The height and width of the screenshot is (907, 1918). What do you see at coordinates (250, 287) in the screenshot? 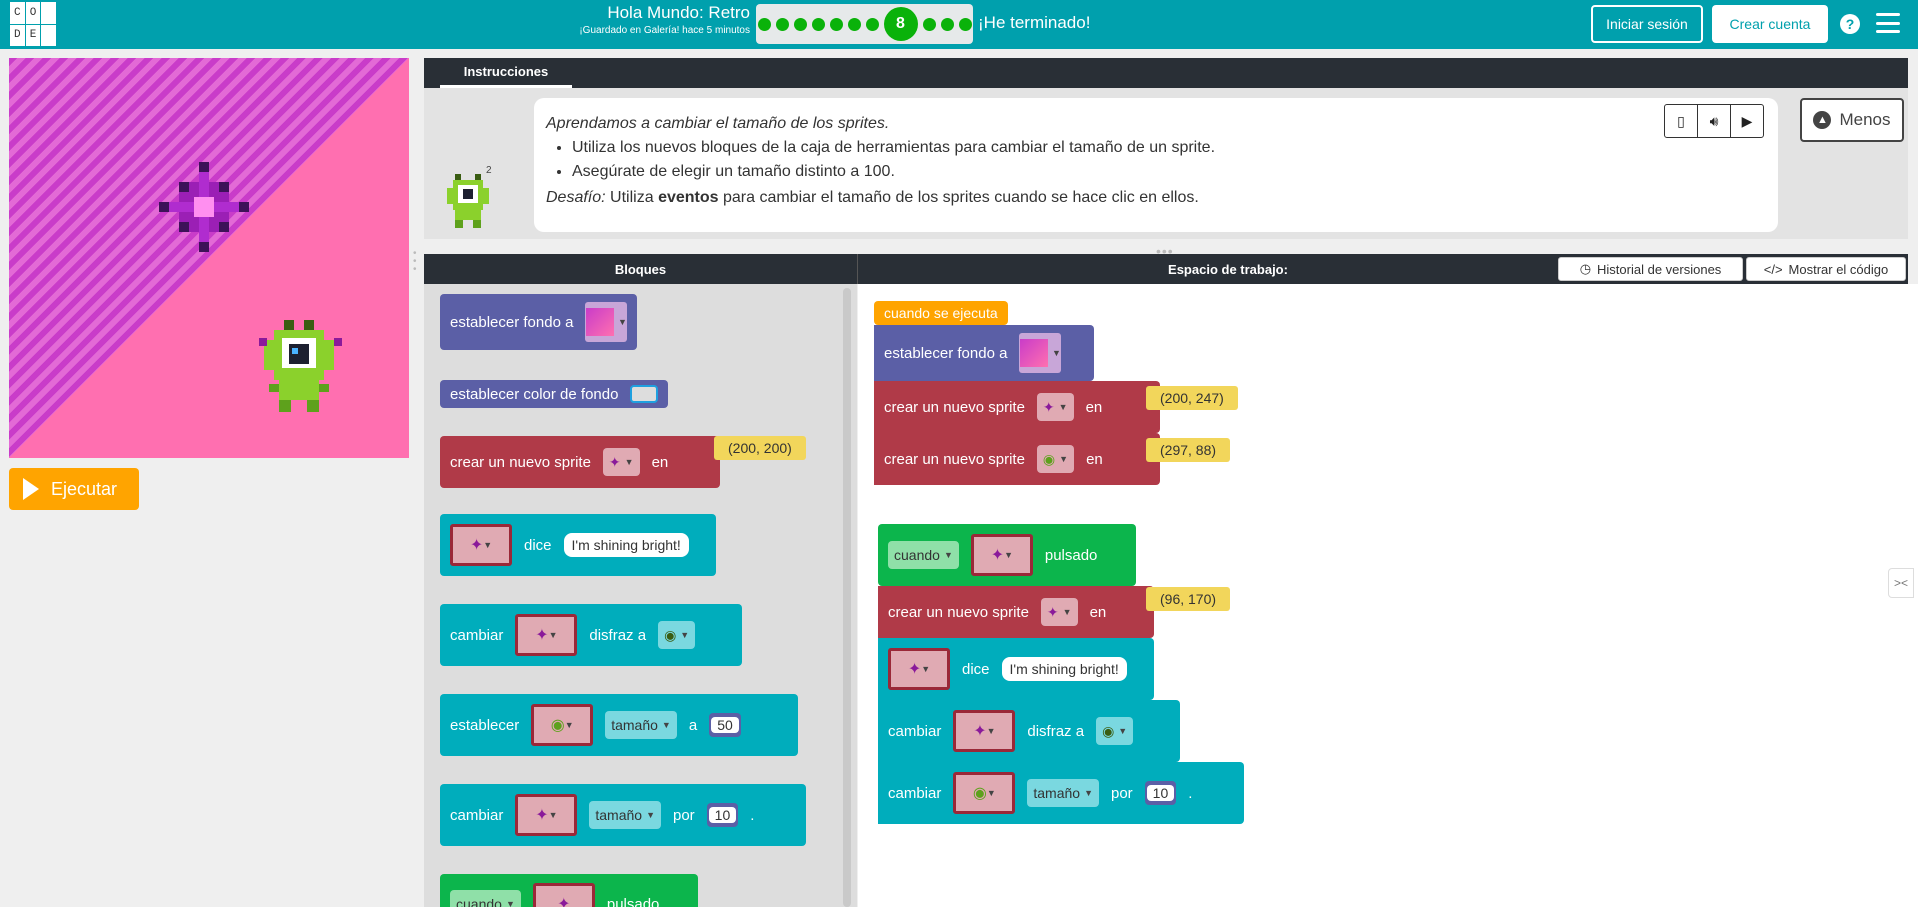
I see `stage-sprites` at bounding box center [250, 287].